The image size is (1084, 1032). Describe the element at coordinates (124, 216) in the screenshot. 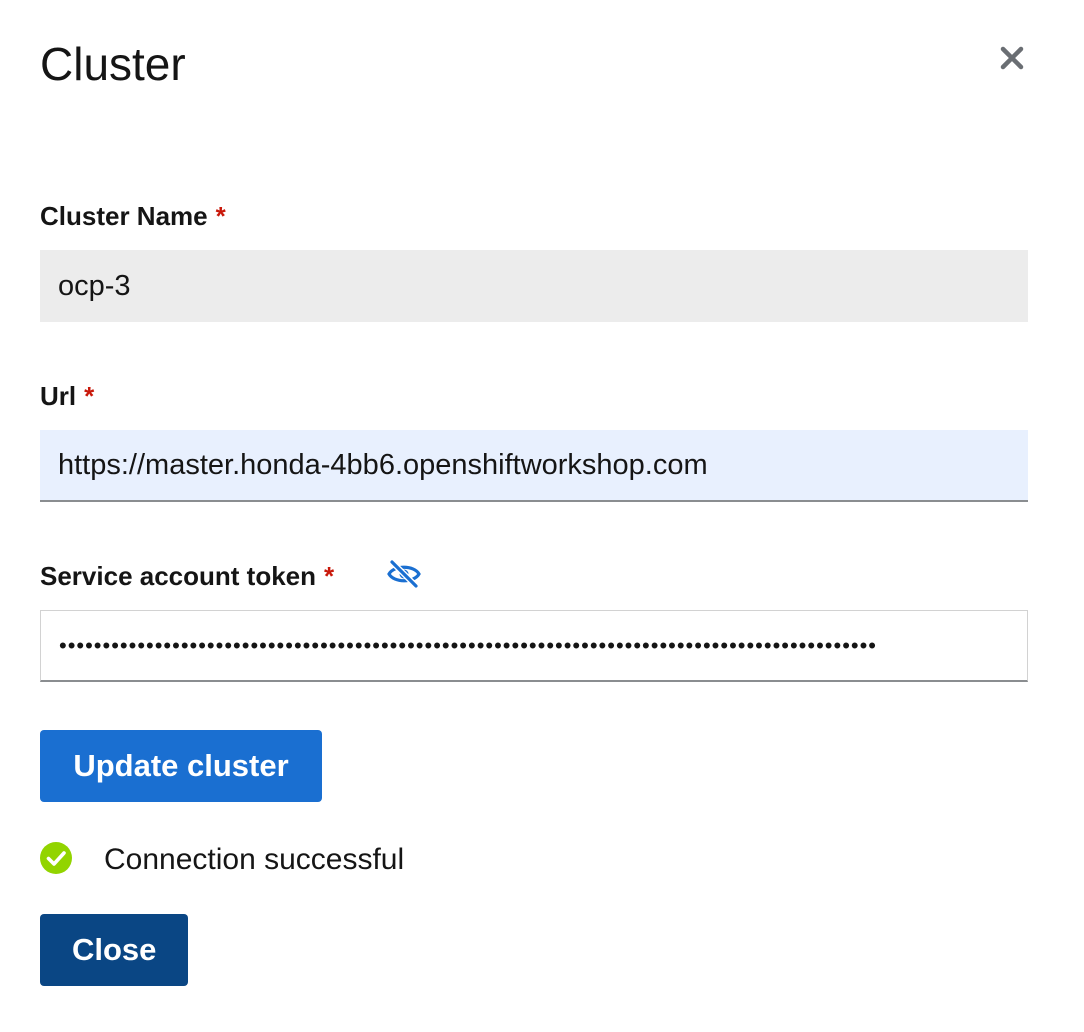

I see `cluster-name-label-text: Cluster Name` at that location.